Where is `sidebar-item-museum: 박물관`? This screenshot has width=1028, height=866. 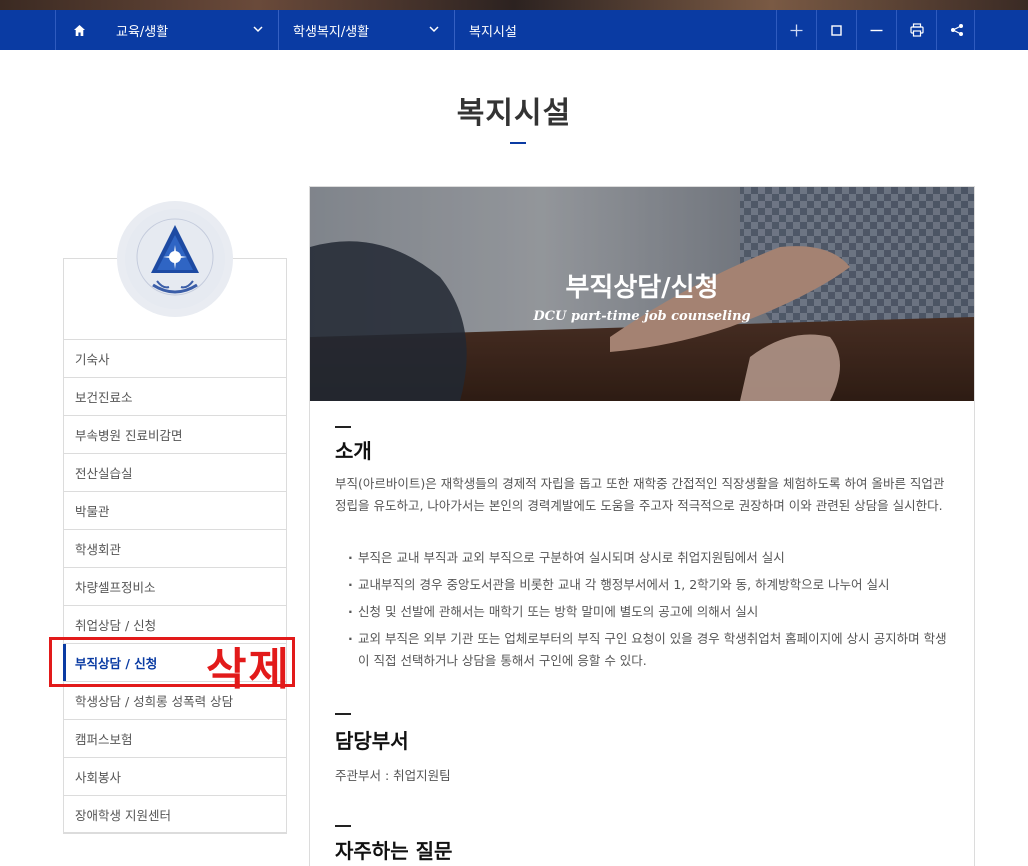
sidebar-item-museum: 박물관 is located at coordinates (175, 510).